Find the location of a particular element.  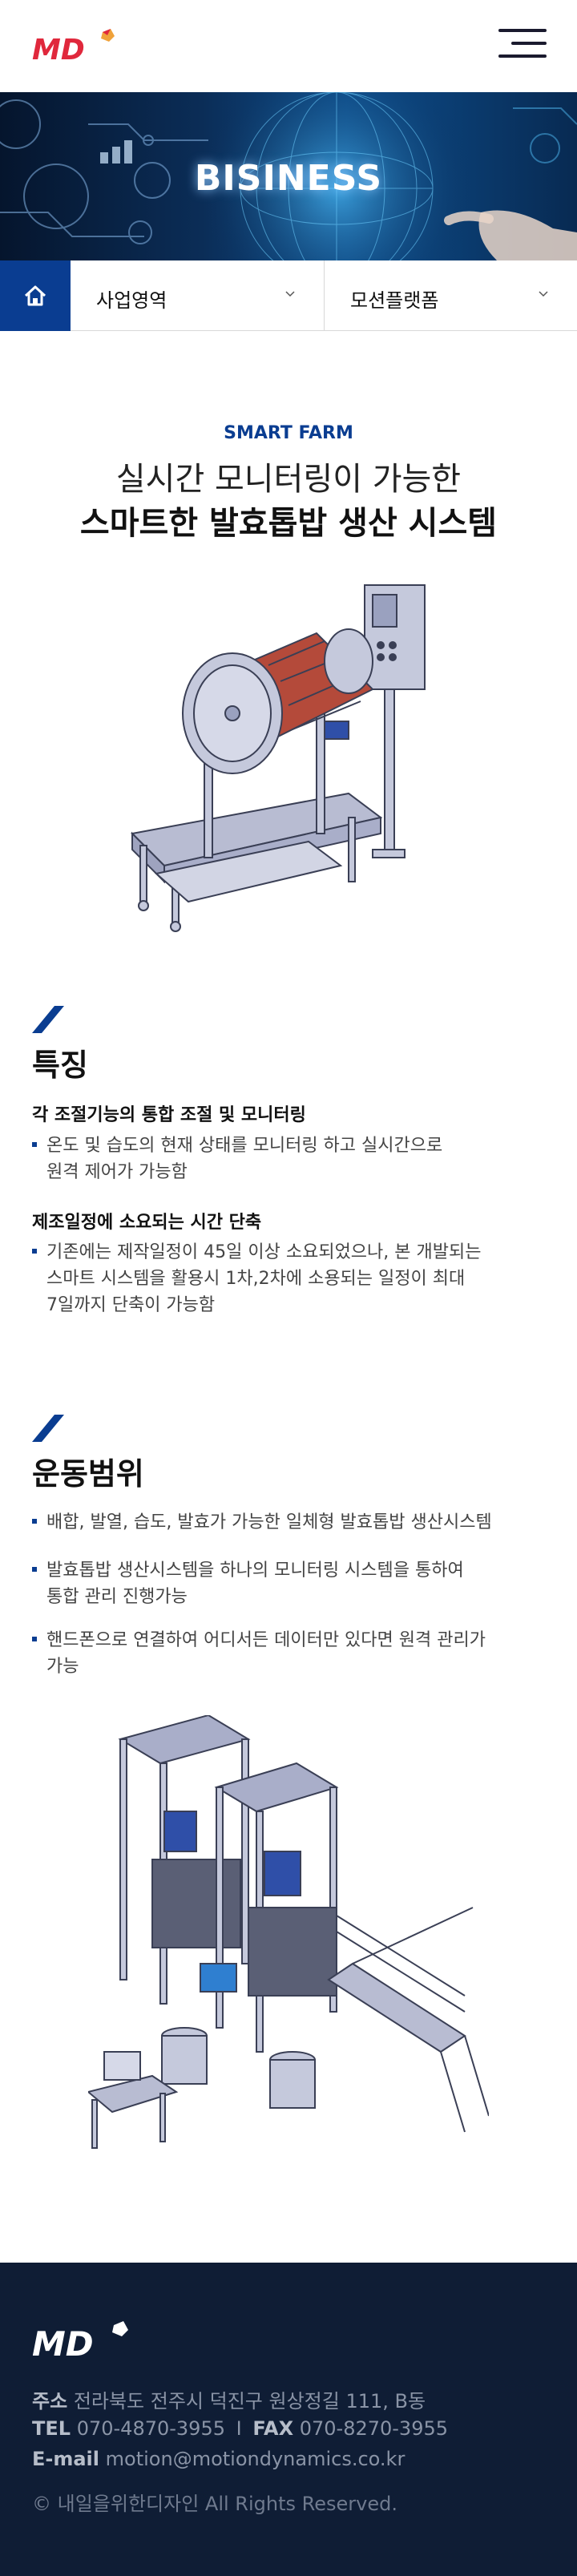

footer-address: 주소 전라북도 전주시 덕진구 원상정길 111, B동 is located at coordinates (229, 2399).